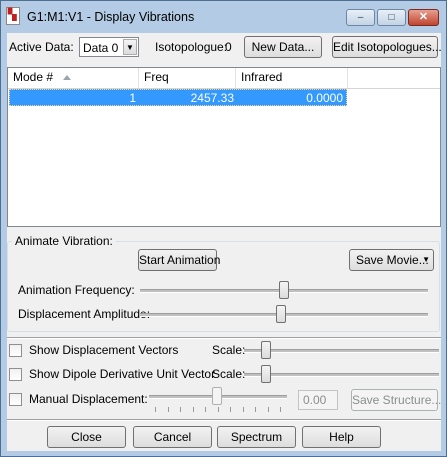  I want to click on chevron-down-icon: ▼, so click(130, 47).